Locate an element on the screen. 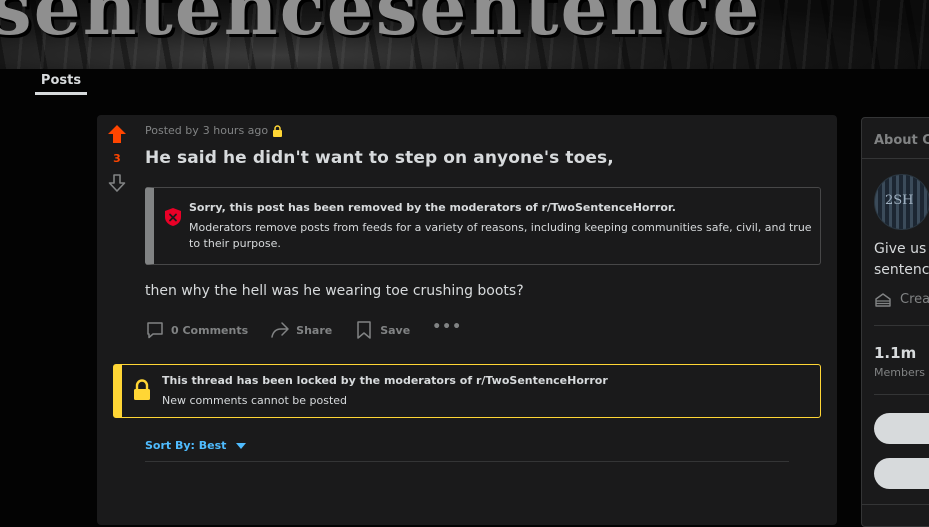 The width and height of the screenshot is (929, 527). caret-down-icon is located at coordinates (241, 445).